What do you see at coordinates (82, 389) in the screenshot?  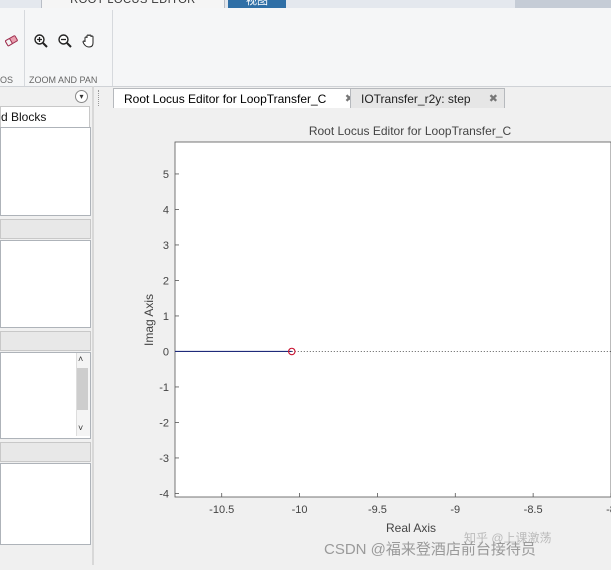 I see `scrollbar-thumb` at bounding box center [82, 389].